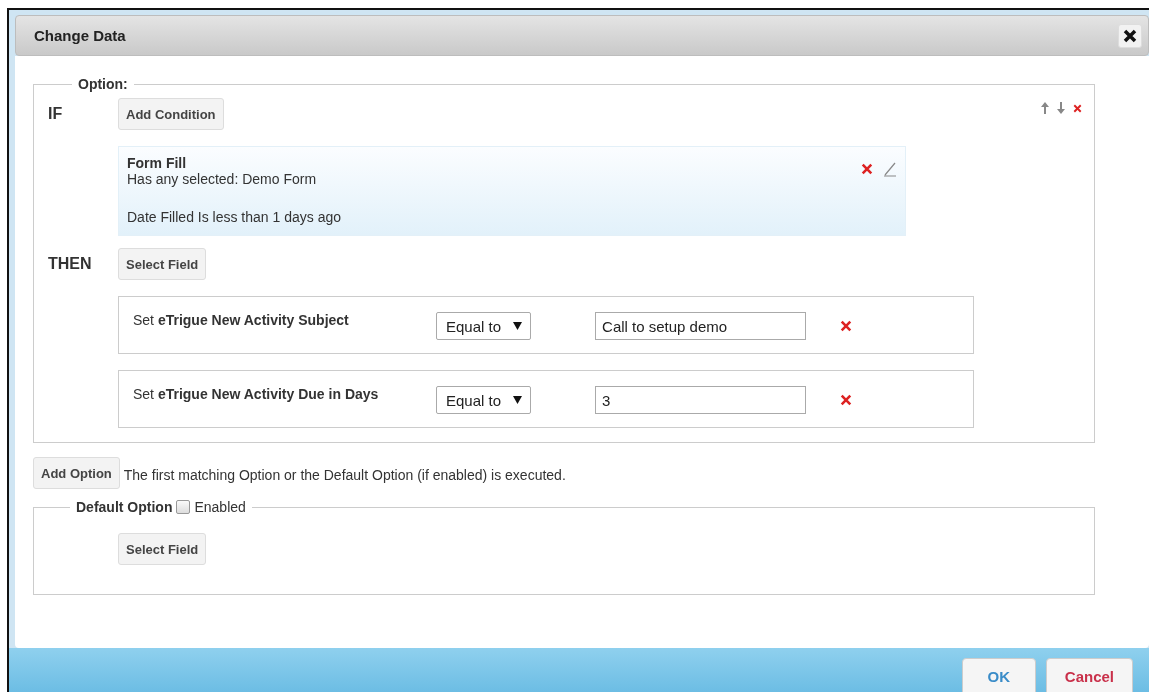  Describe the element at coordinates (157, 163) in the screenshot. I see `condition-title: Form Fill` at that location.